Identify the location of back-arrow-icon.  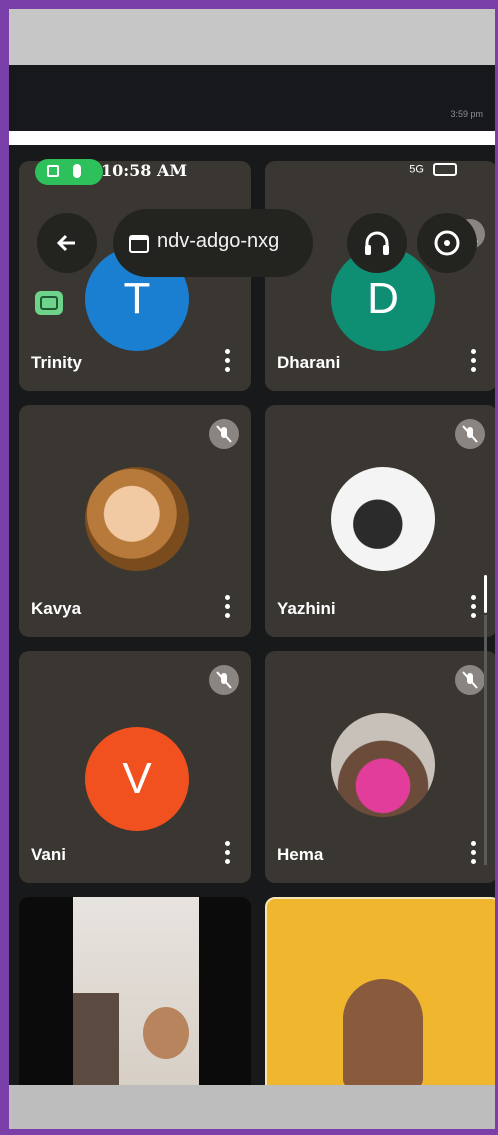
(65, 243).